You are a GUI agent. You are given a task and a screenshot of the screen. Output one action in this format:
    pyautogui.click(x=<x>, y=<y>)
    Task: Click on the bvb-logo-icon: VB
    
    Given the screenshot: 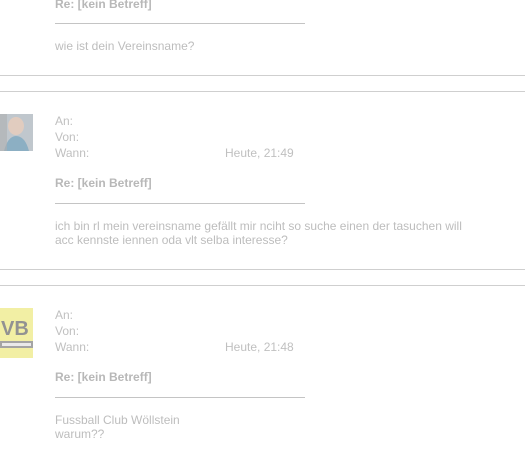 What is the action you would take?
    pyautogui.click(x=16, y=333)
    